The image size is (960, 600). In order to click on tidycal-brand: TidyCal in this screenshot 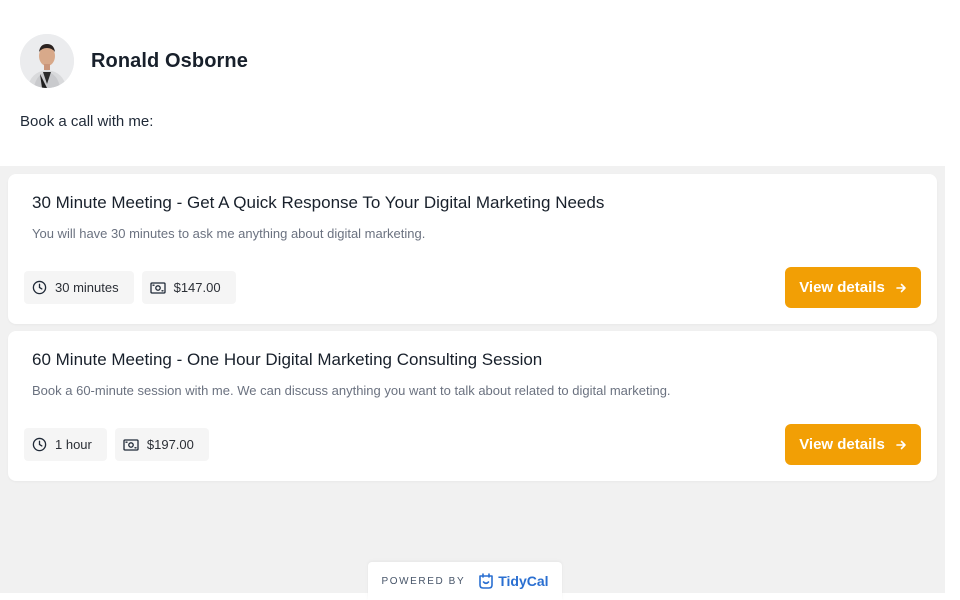, I will do `click(513, 581)`.